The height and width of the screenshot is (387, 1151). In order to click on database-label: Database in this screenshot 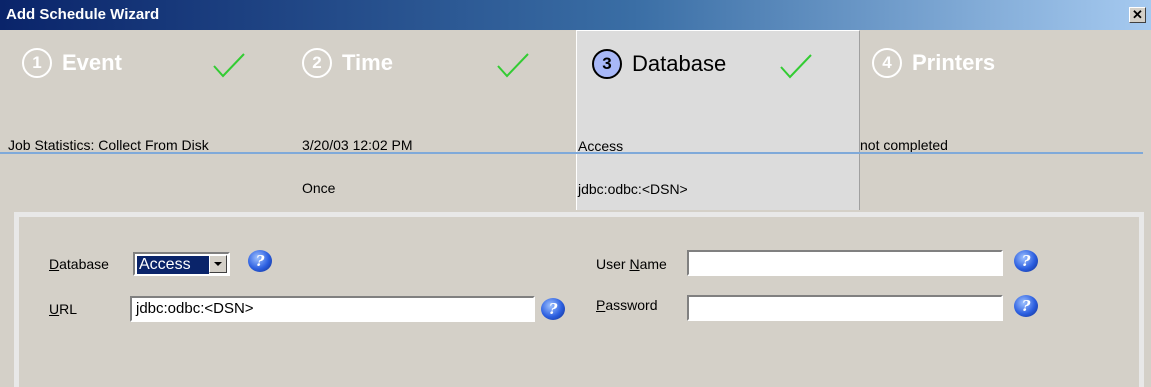, I will do `click(79, 264)`.